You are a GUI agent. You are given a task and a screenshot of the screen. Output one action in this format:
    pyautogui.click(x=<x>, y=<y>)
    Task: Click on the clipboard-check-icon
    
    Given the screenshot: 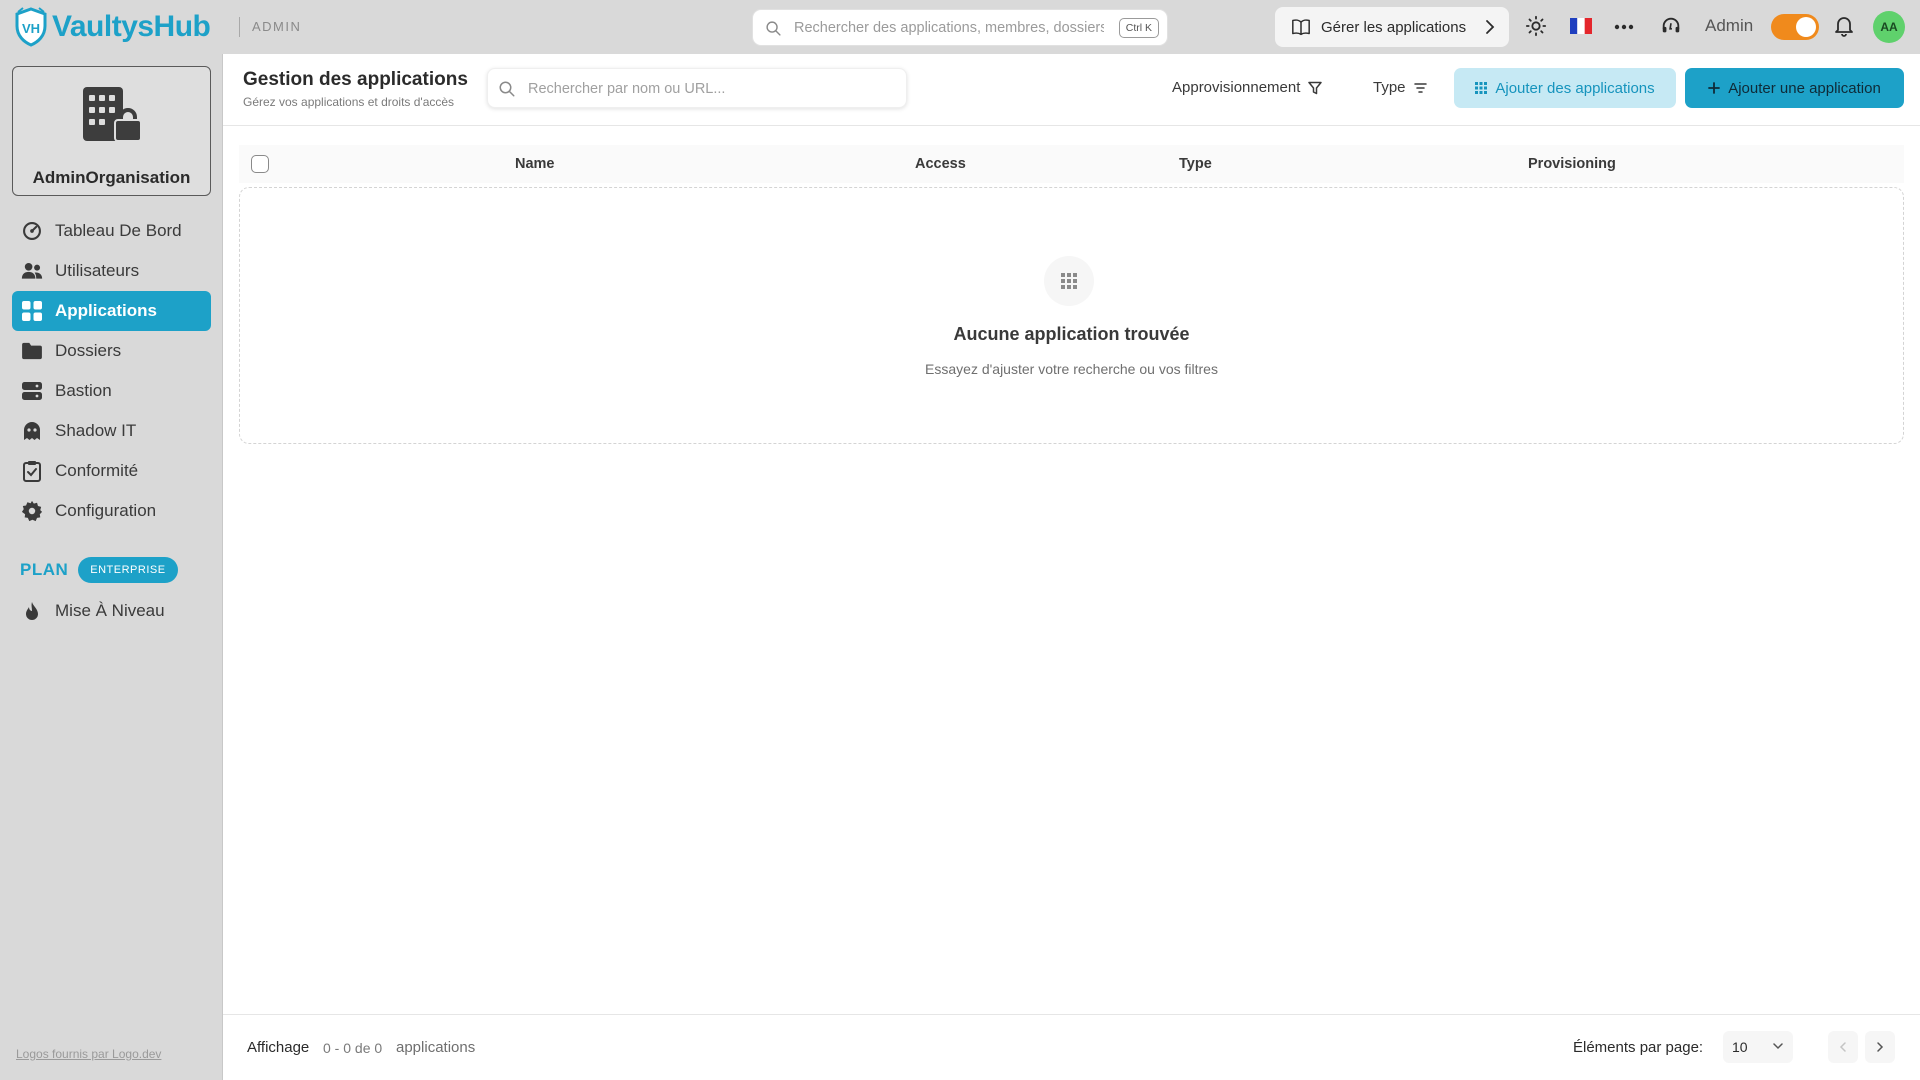 What is the action you would take?
    pyautogui.click(x=32, y=471)
    